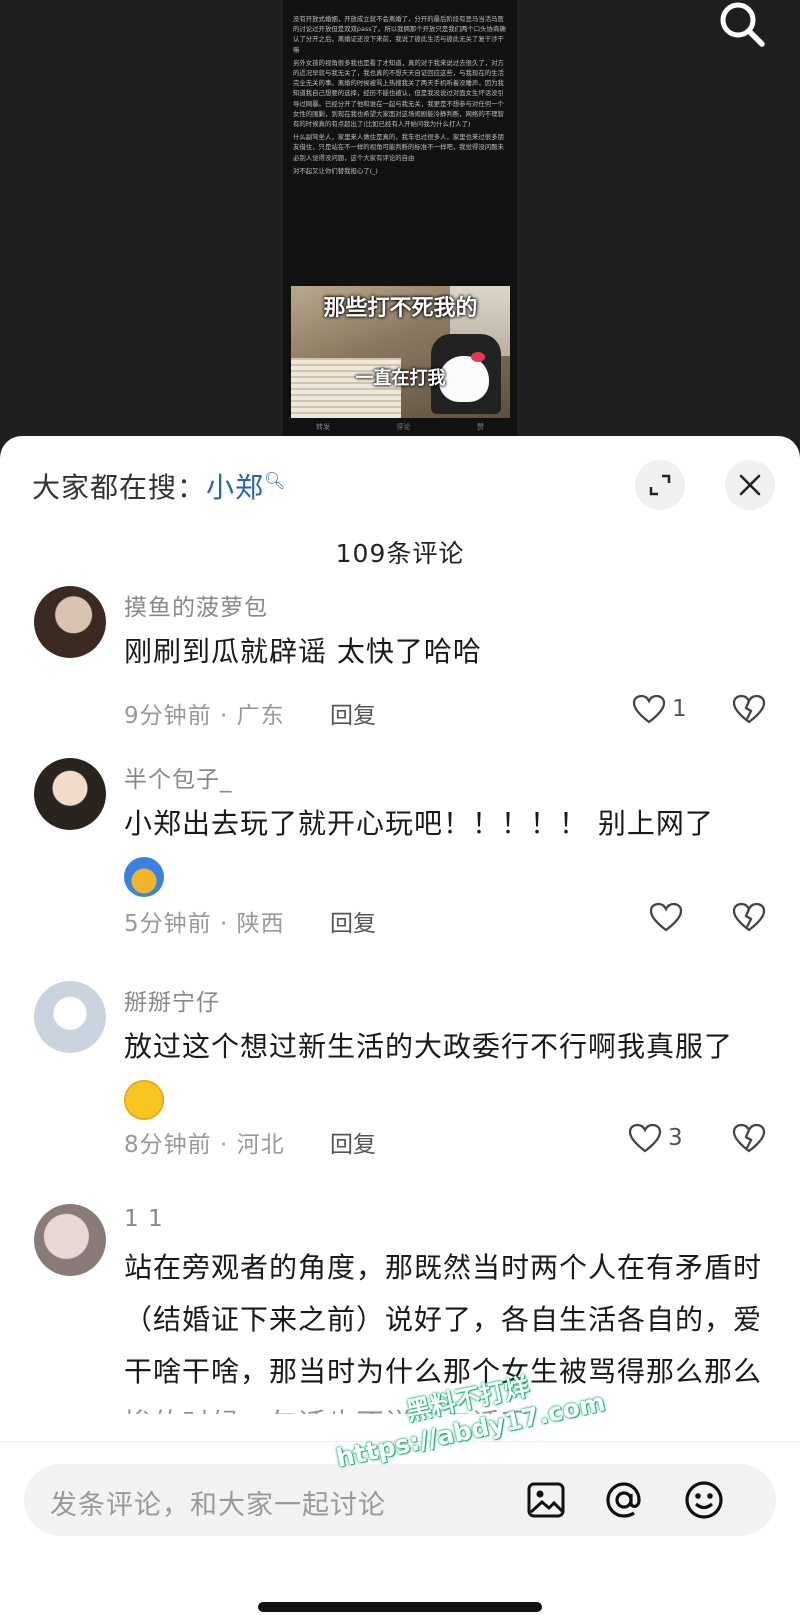  Describe the element at coordinates (403, 427) in the screenshot. I see `post-action-comment: 评论` at that location.